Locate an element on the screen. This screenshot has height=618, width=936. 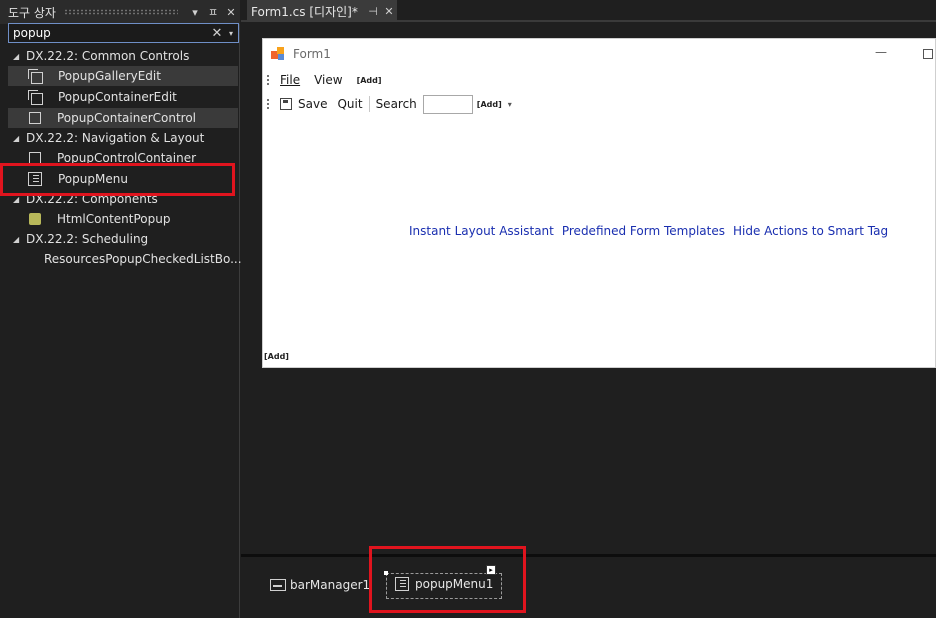
menu-add-button: [Add] is located at coordinates (369, 80).